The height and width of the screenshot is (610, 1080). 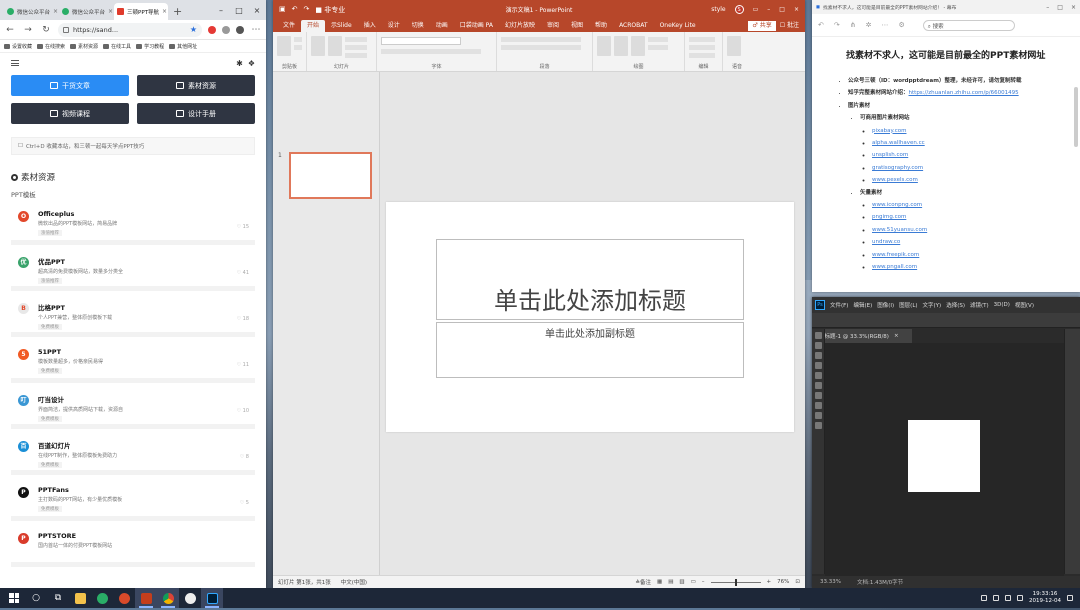 What do you see at coordinates (102, 598) in the screenshot?
I see `taskbar-wechat` at bounding box center [102, 598].